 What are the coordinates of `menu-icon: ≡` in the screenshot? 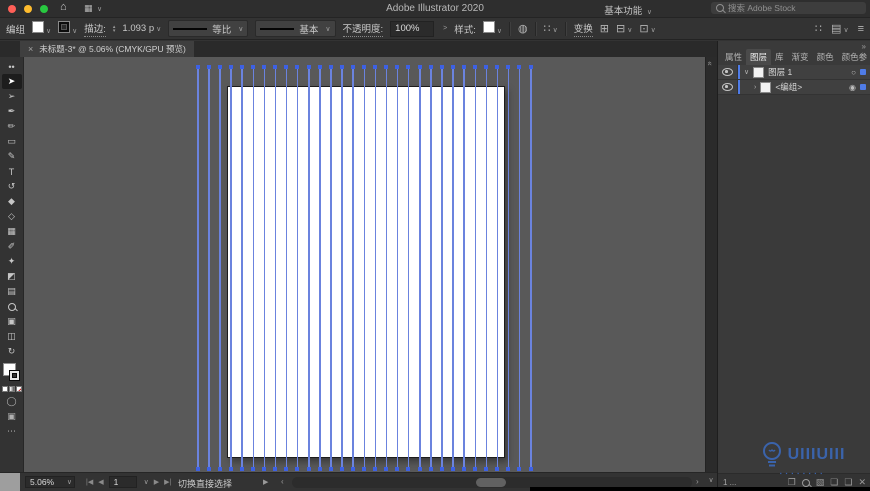 It's located at (861, 29).